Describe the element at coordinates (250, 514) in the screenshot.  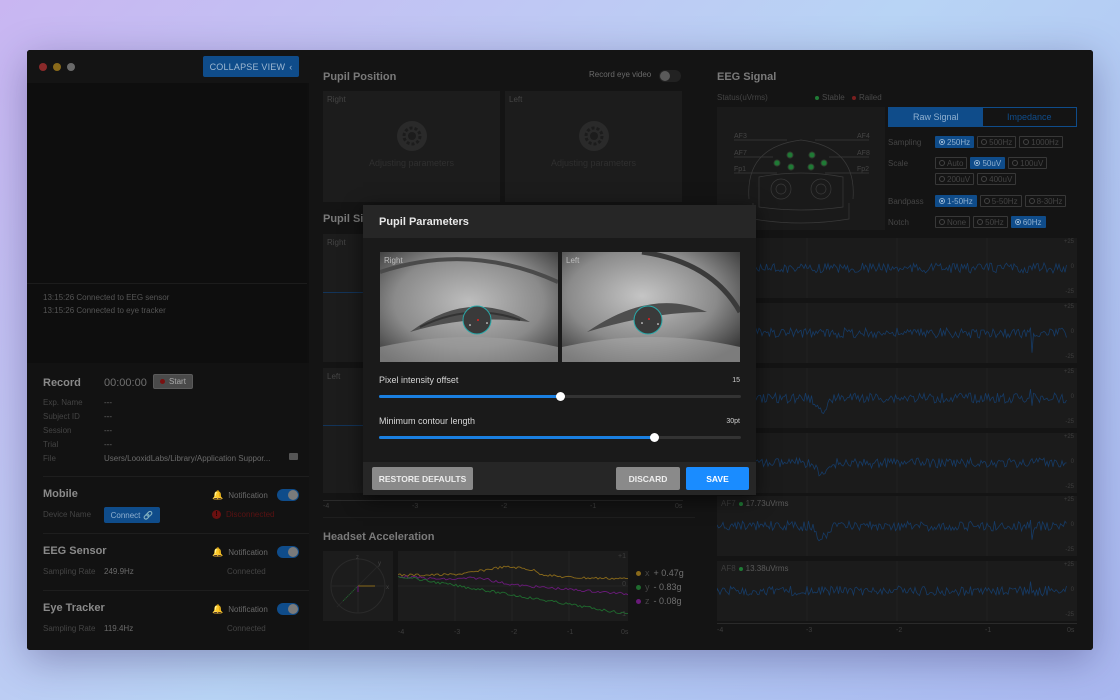
I see `status-text: Disconnected` at that location.